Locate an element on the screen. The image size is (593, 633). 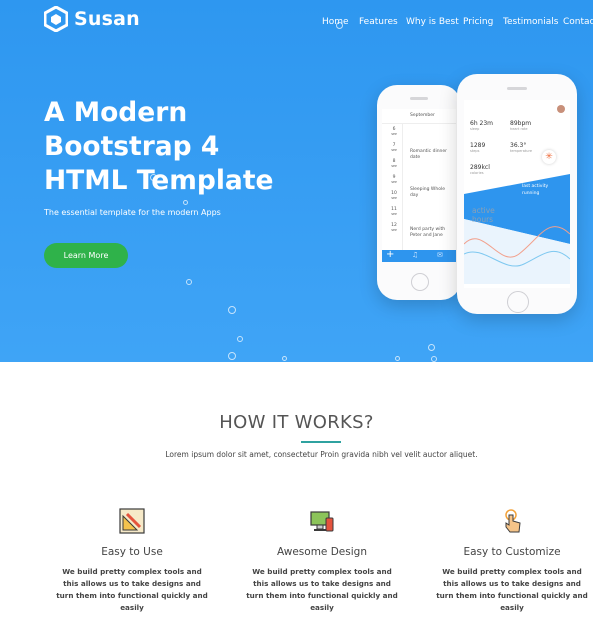
stat-value: 89bpm is located at coordinates (521, 123).